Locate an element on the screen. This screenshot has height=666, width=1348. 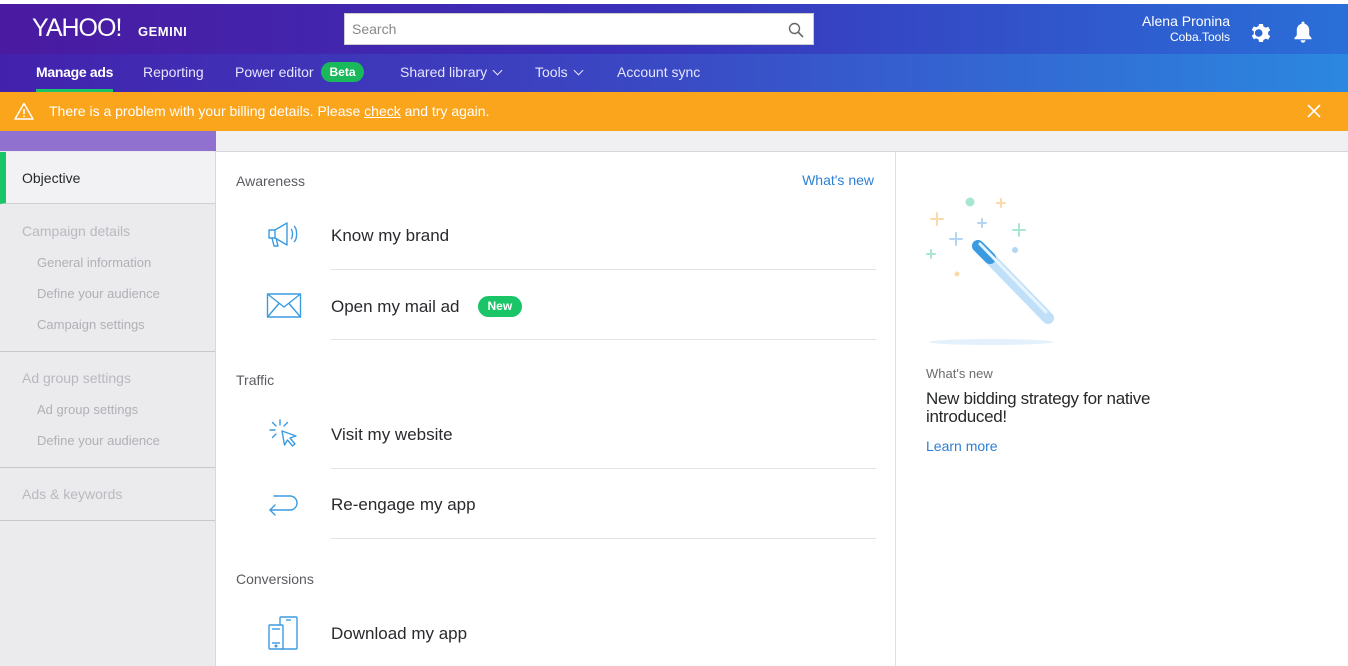
sidebar-section-campaign-details: Campaign details is located at coordinates (76, 231).